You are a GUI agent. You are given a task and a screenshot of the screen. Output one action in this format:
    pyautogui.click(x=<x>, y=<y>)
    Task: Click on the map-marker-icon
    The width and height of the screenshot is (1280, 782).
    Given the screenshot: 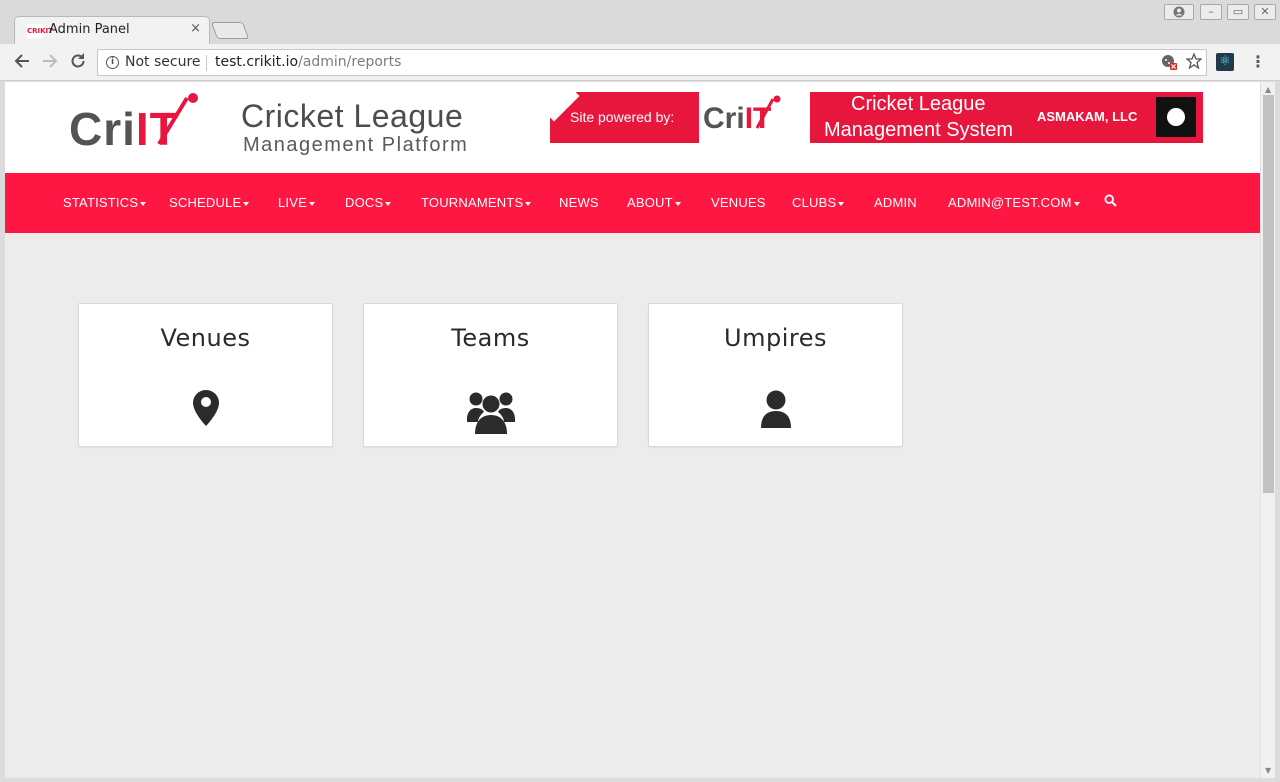 What is the action you would take?
    pyautogui.click(x=205, y=408)
    